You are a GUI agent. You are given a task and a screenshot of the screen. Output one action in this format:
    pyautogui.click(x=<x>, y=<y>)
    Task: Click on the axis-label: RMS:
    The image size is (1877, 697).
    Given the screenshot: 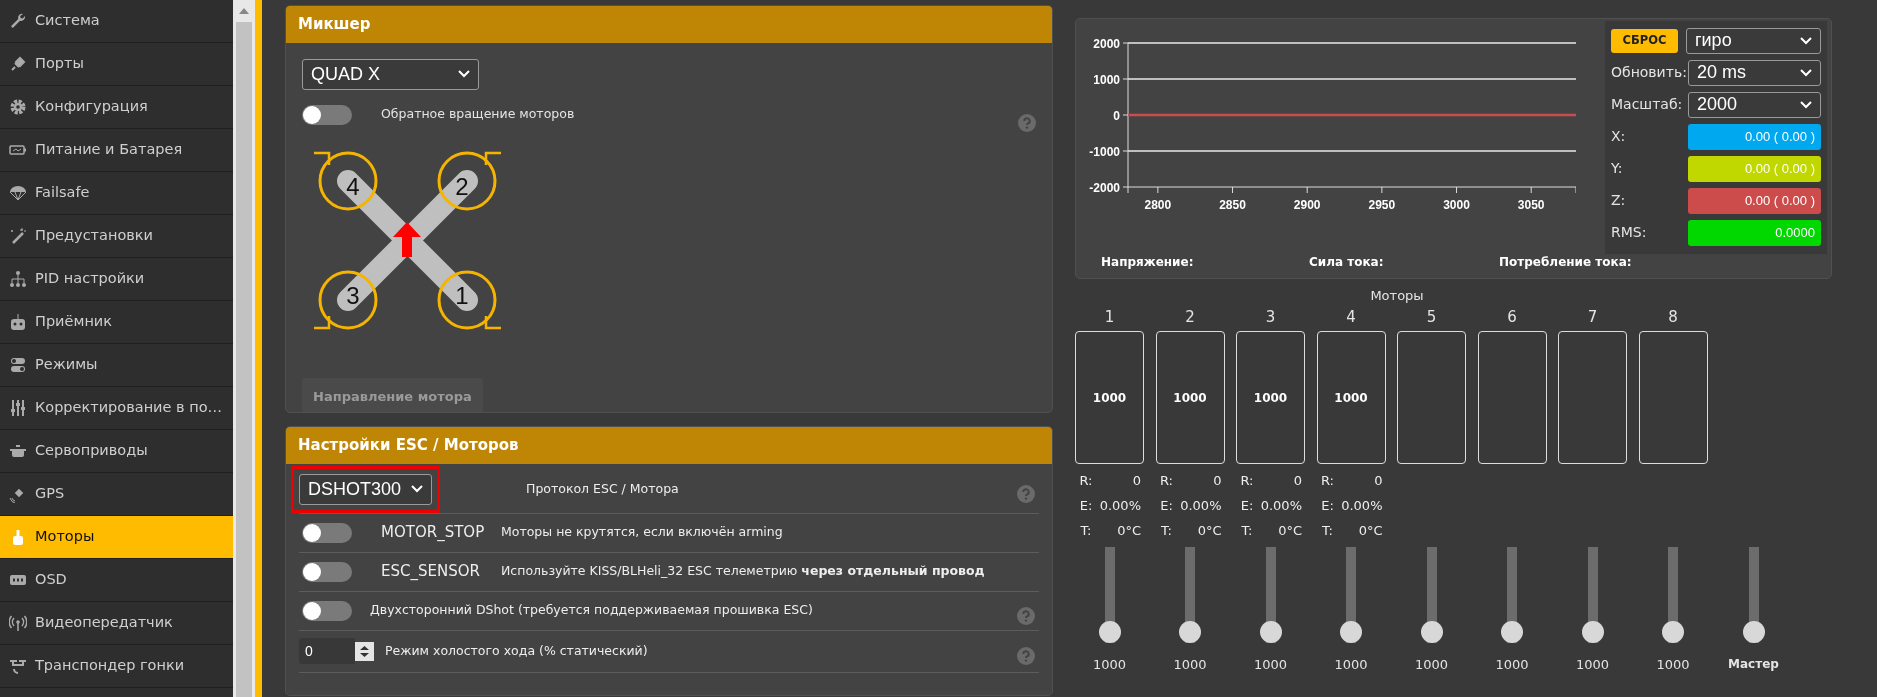 What is the action you would take?
    pyautogui.click(x=1629, y=232)
    